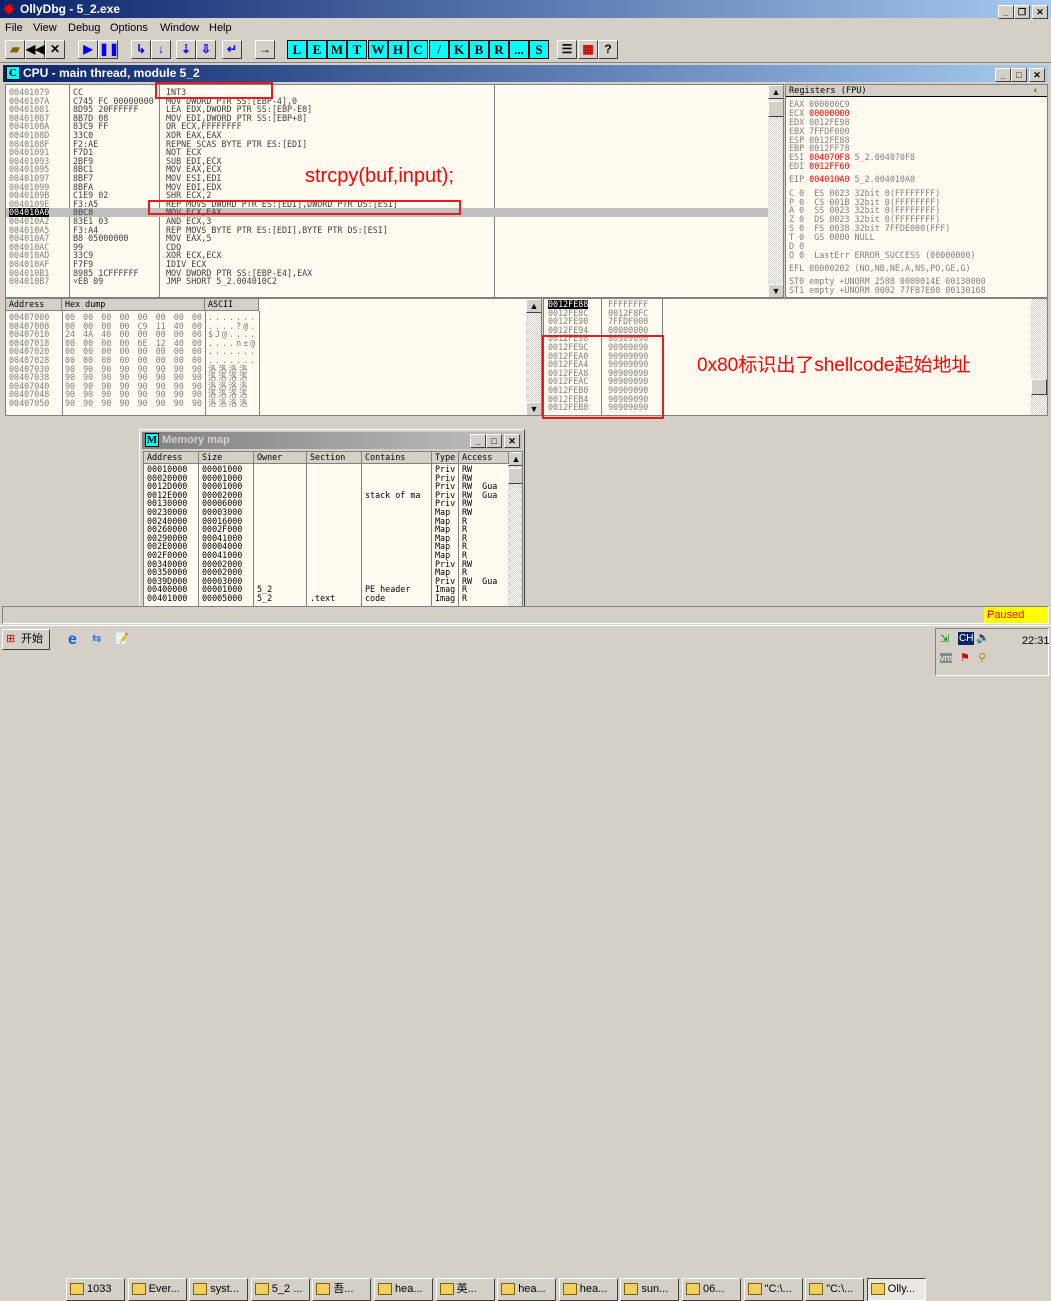 The image size is (1051, 1301). I want to click on appearance-list-icon: ☰, so click(567, 49).